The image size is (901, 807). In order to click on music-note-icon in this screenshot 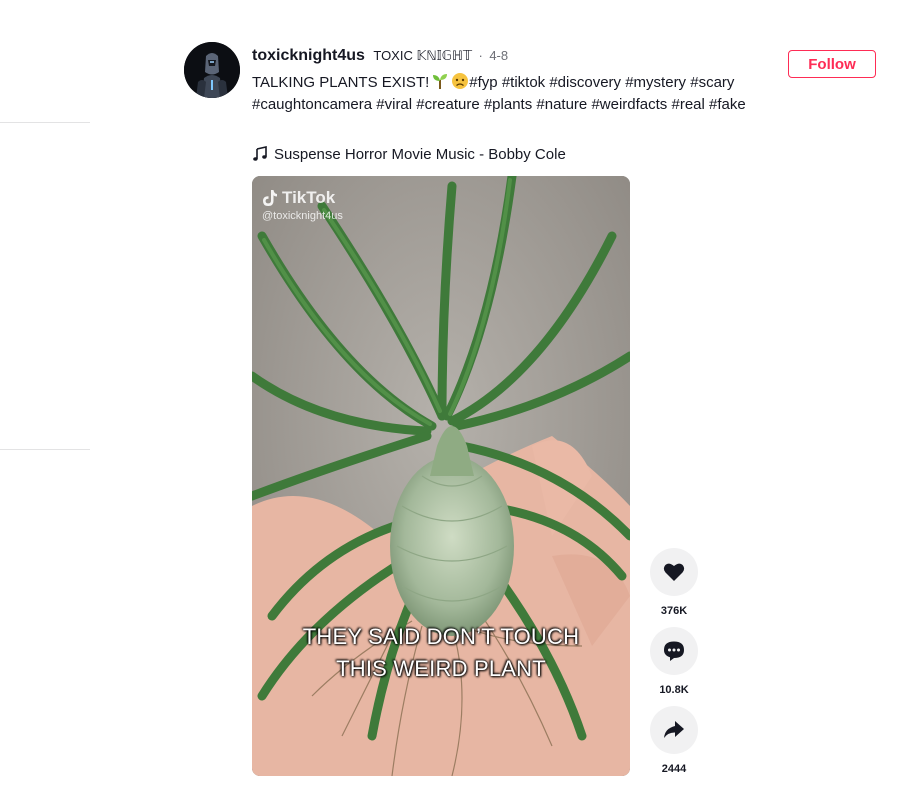, I will do `click(260, 153)`.